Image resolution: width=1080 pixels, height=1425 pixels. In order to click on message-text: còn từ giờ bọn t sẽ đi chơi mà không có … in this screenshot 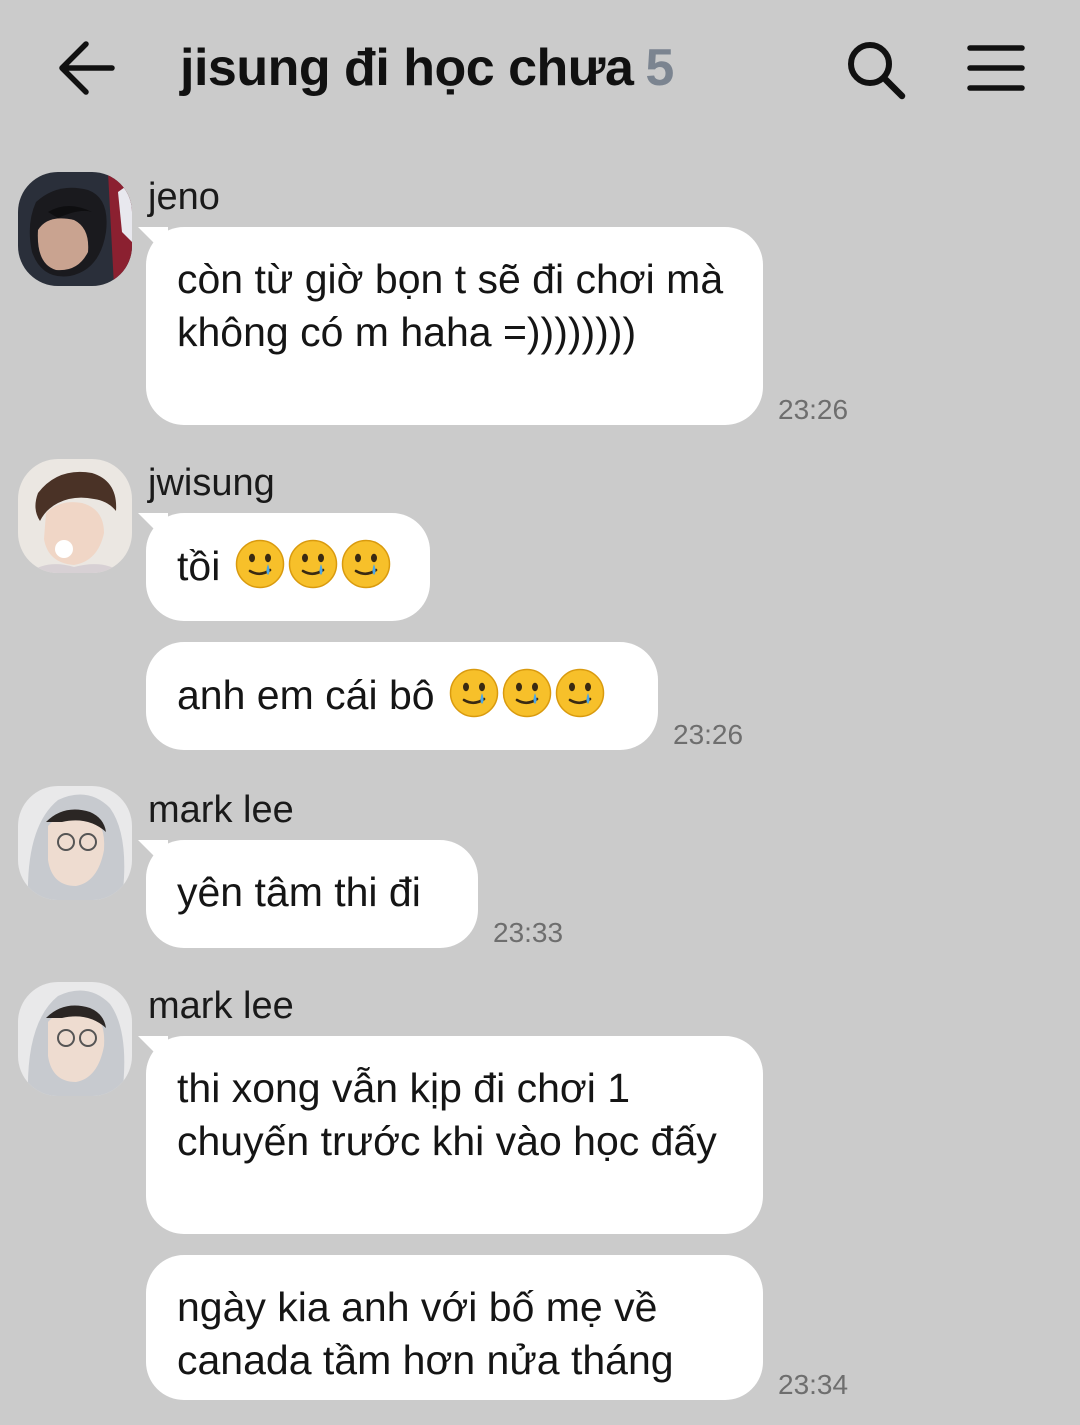, I will do `click(450, 305)`.